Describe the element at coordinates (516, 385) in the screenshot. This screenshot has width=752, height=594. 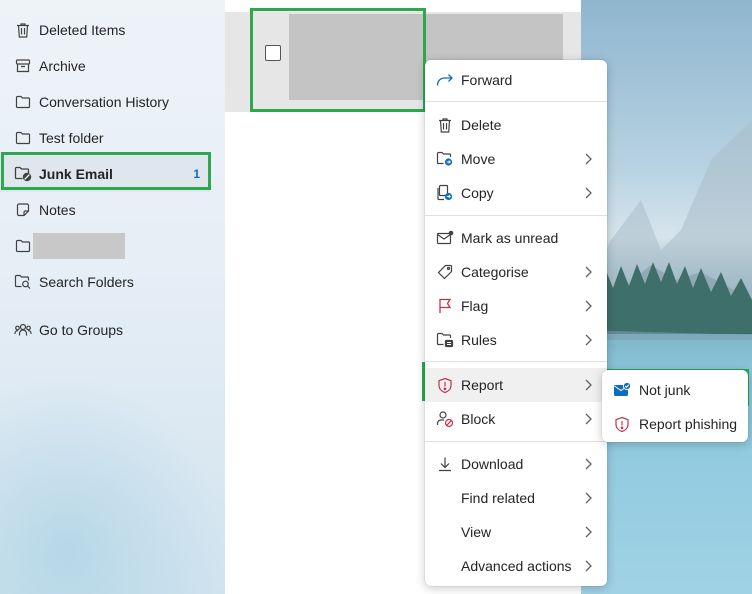
I see `menu-item-report: Report` at that location.